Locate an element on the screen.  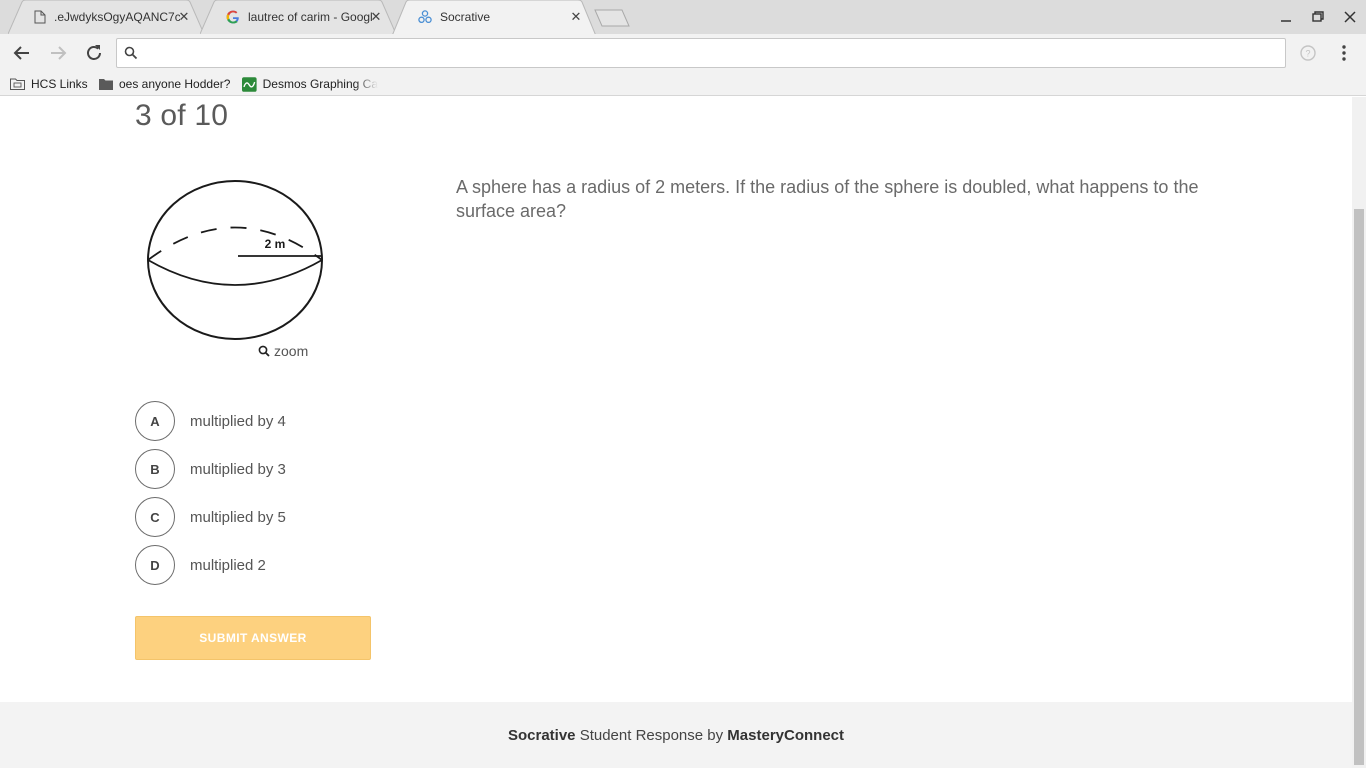
sphere-diagram: 2 m is located at coordinates (235, 260).